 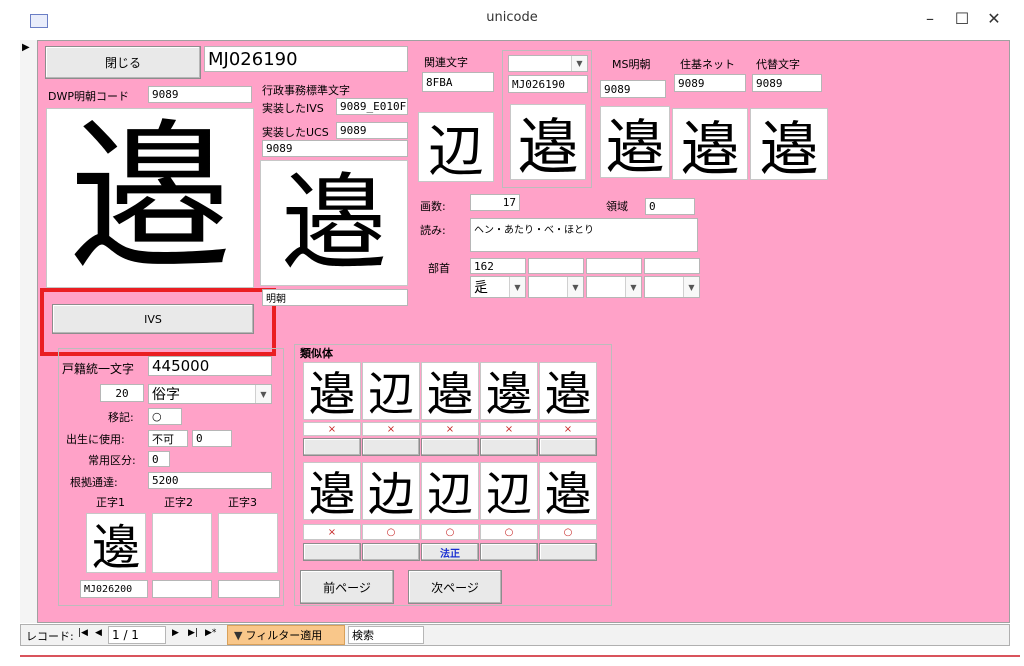 I want to click on strokes-label: 画数:, so click(x=433, y=206).